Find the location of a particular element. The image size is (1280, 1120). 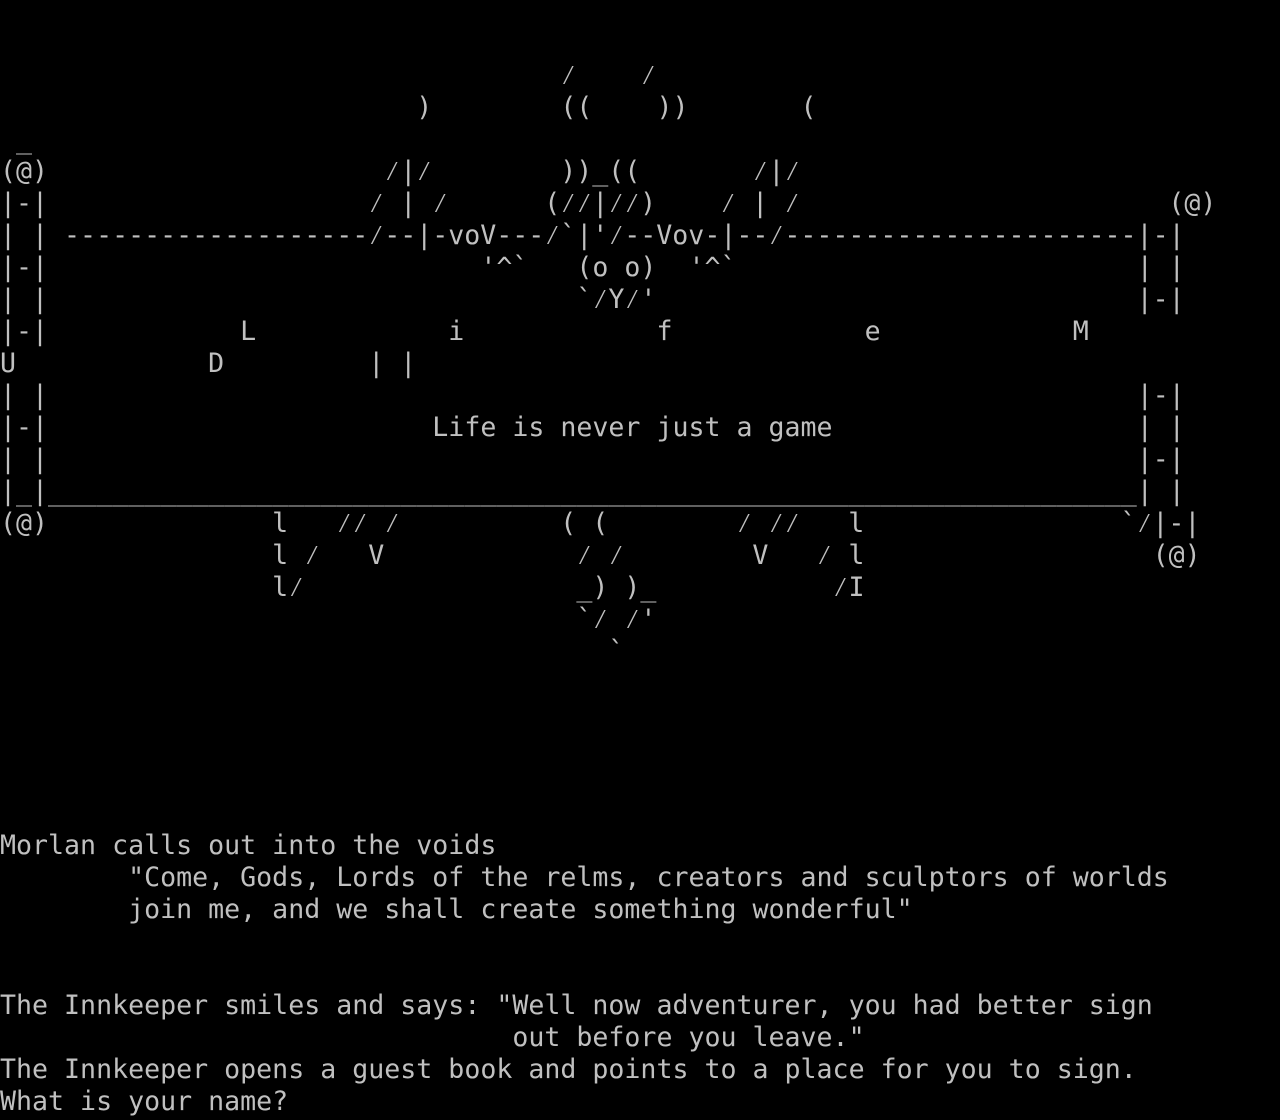

narration-line: Morlan calls out into the voids is located at coordinates (248, 845).